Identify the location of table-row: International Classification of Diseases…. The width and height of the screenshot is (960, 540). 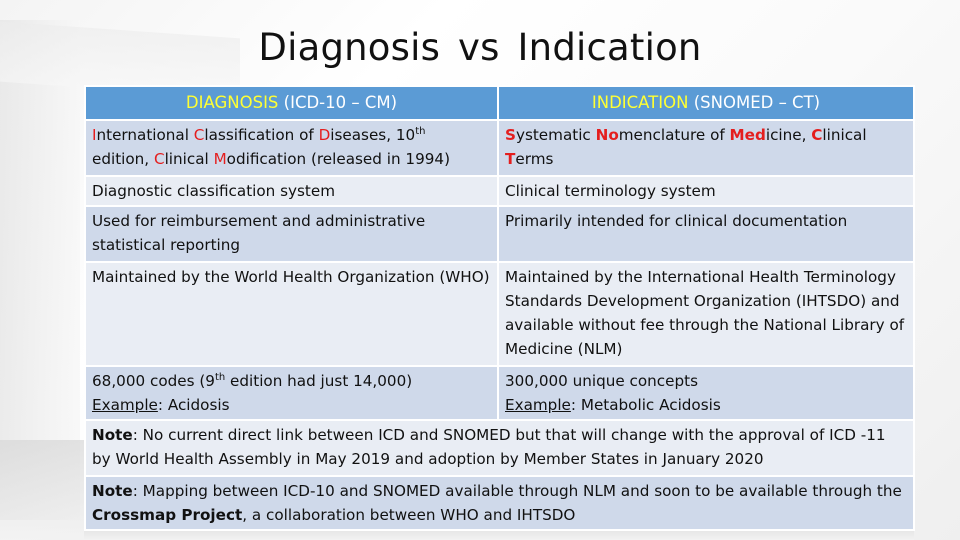
(499, 148).